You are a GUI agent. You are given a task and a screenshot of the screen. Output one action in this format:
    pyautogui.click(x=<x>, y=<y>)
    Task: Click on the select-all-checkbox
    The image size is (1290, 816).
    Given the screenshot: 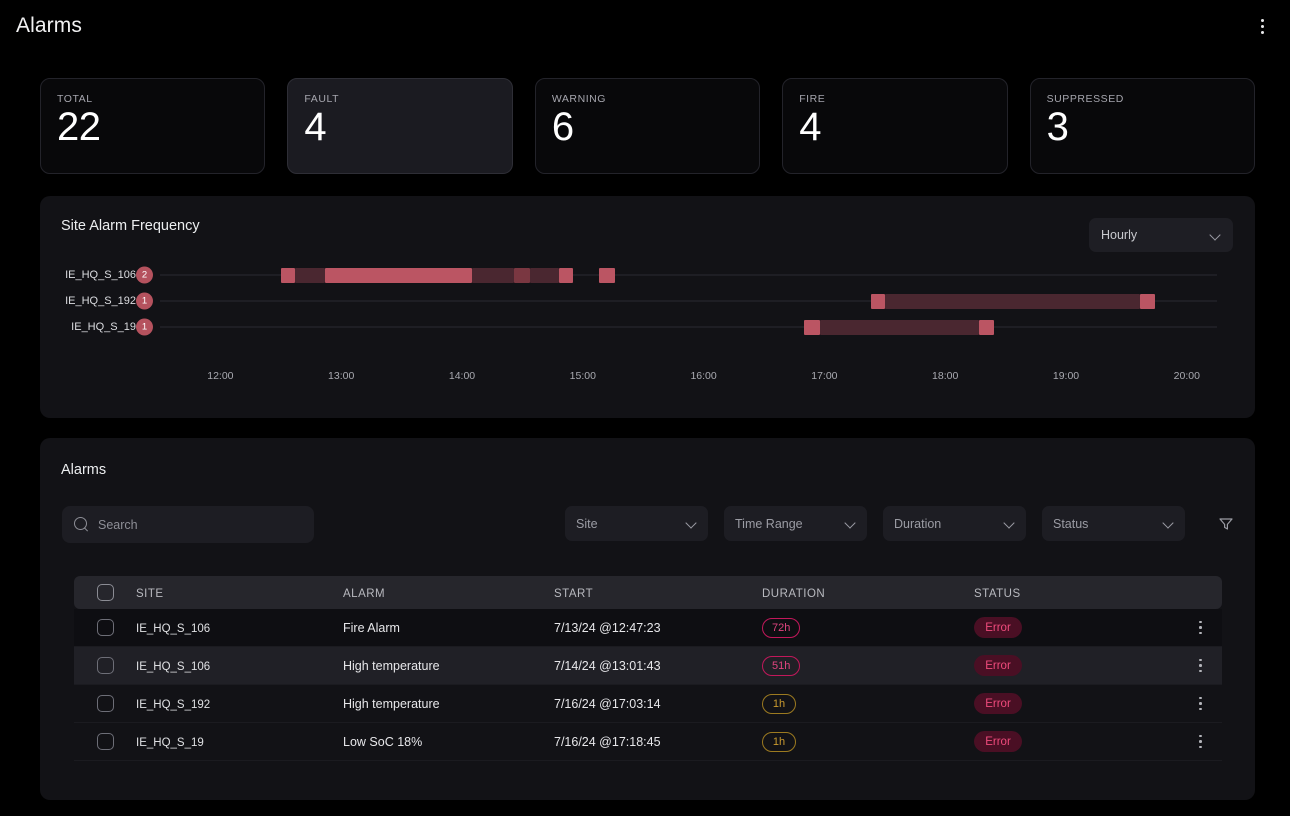 What is the action you would take?
    pyautogui.click(x=105, y=592)
    